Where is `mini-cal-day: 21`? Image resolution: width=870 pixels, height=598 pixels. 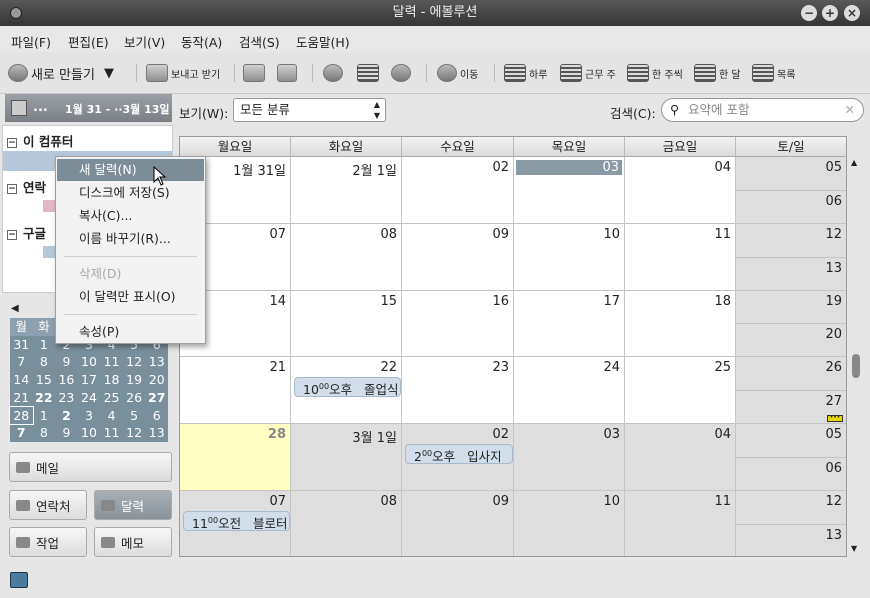
mini-cal-day: 21 is located at coordinates (21, 398).